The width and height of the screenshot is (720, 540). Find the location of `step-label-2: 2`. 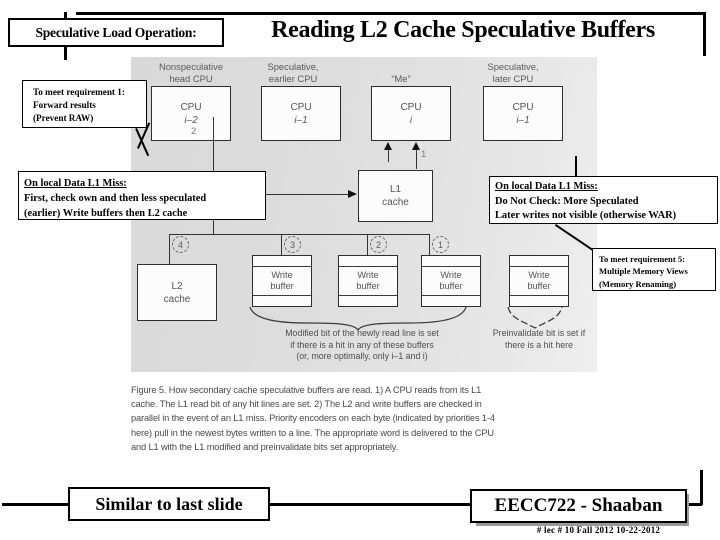

step-label-2: 2 is located at coordinates (194, 131).